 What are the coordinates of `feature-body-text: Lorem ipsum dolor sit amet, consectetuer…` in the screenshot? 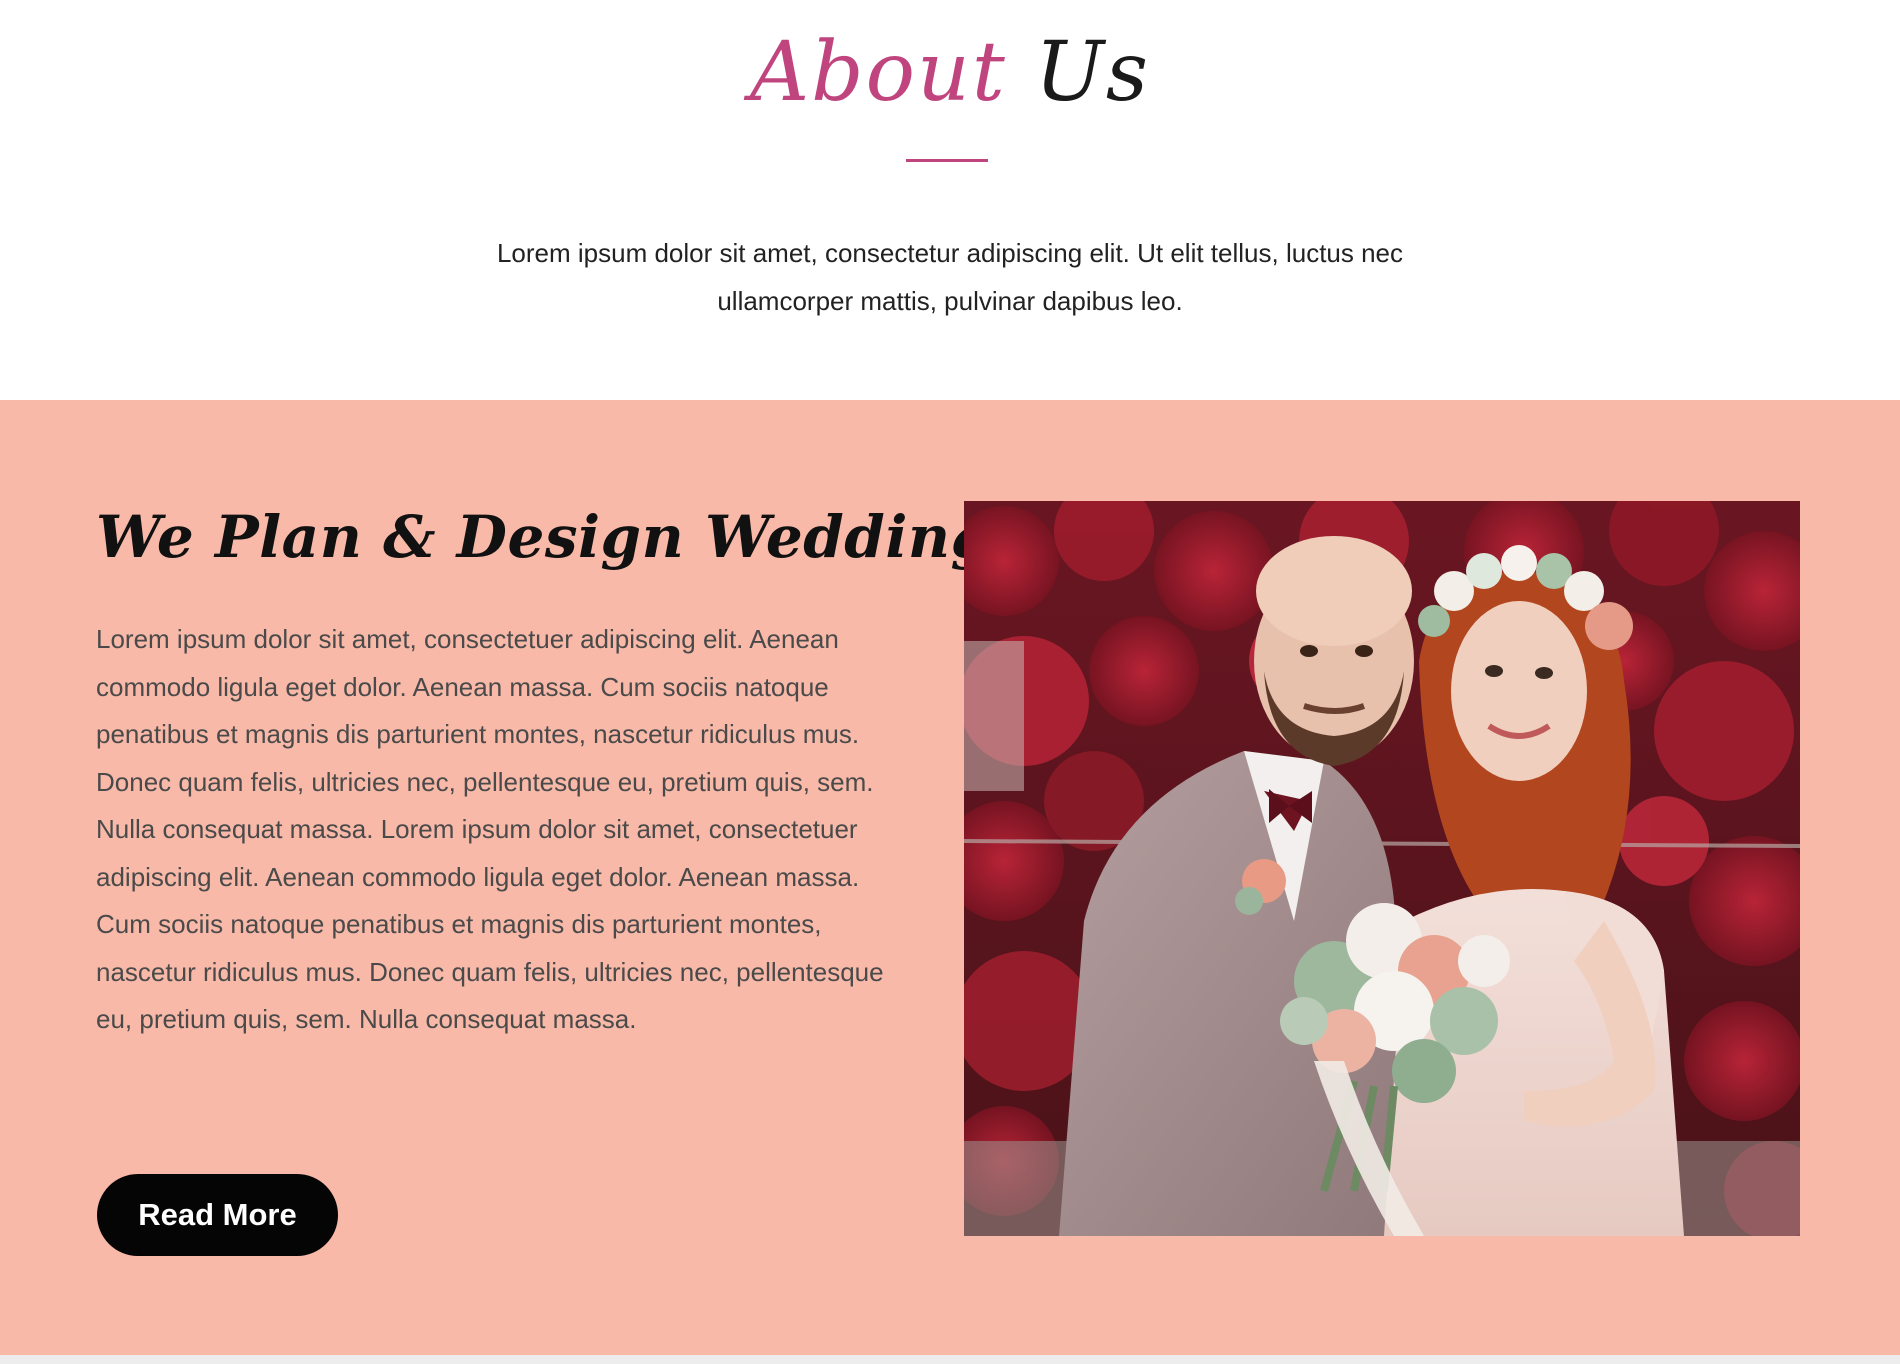 It's located at (490, 829).